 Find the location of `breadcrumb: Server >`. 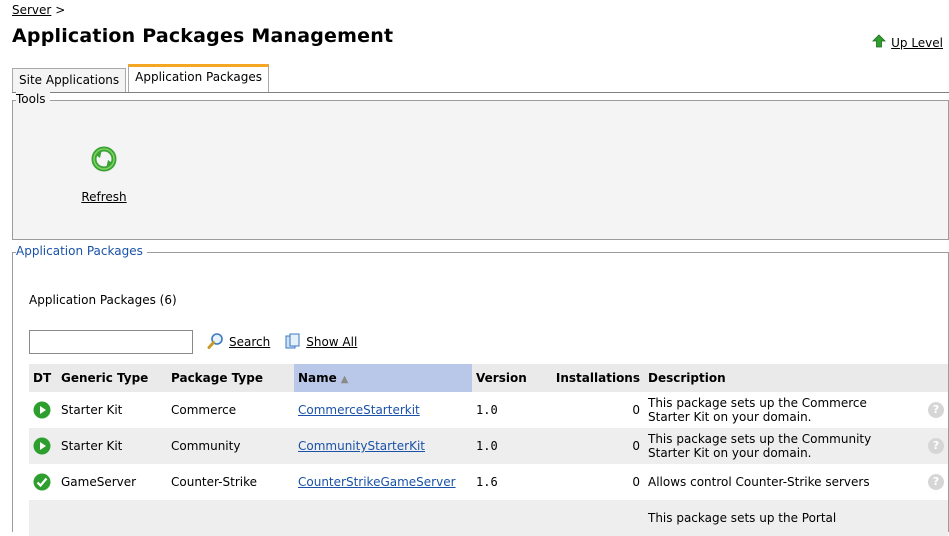

breadcrumb: Server > is located at coordinates (38, 10).